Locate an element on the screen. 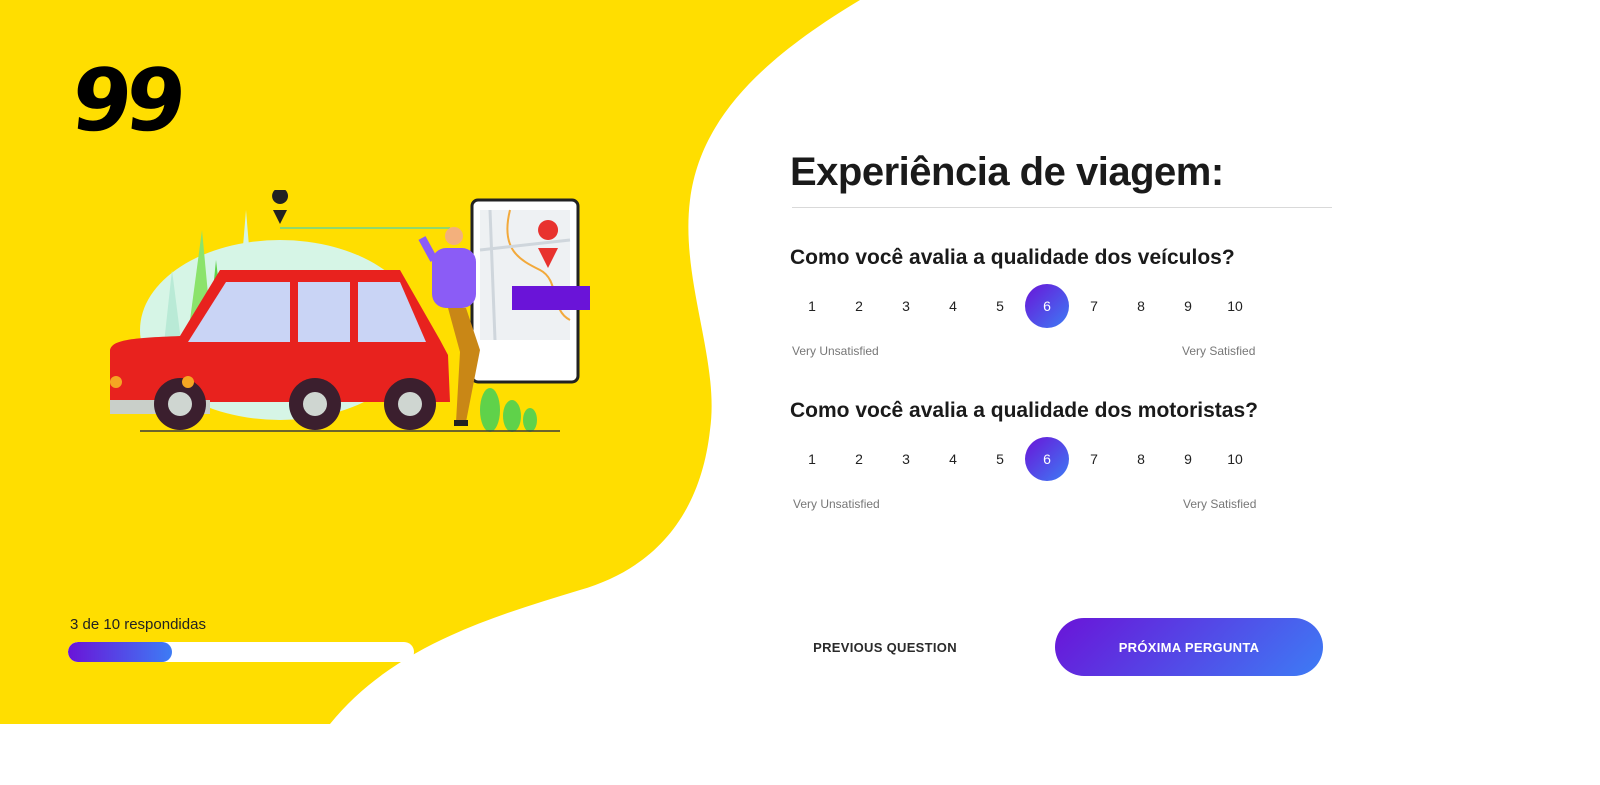 The width and height of the screenshot is (1600, 785). brand-logo: 99 is located at coordinates (125, 101).